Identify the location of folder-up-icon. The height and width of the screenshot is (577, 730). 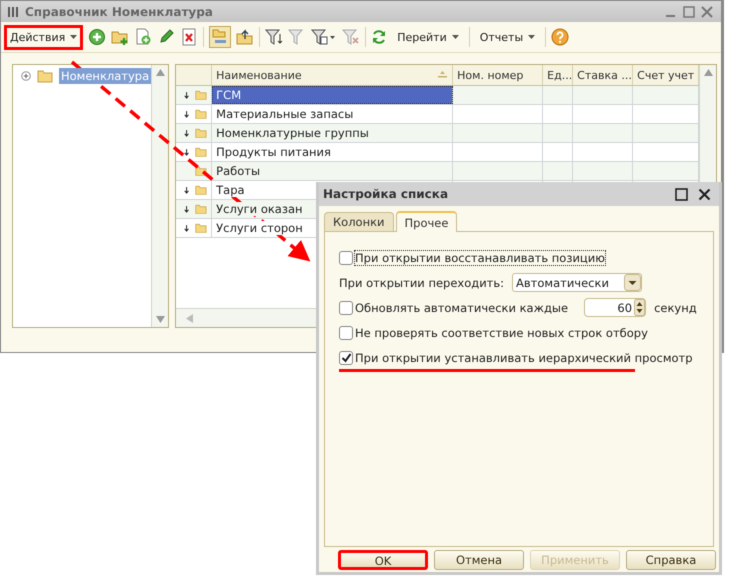
(245, 37).